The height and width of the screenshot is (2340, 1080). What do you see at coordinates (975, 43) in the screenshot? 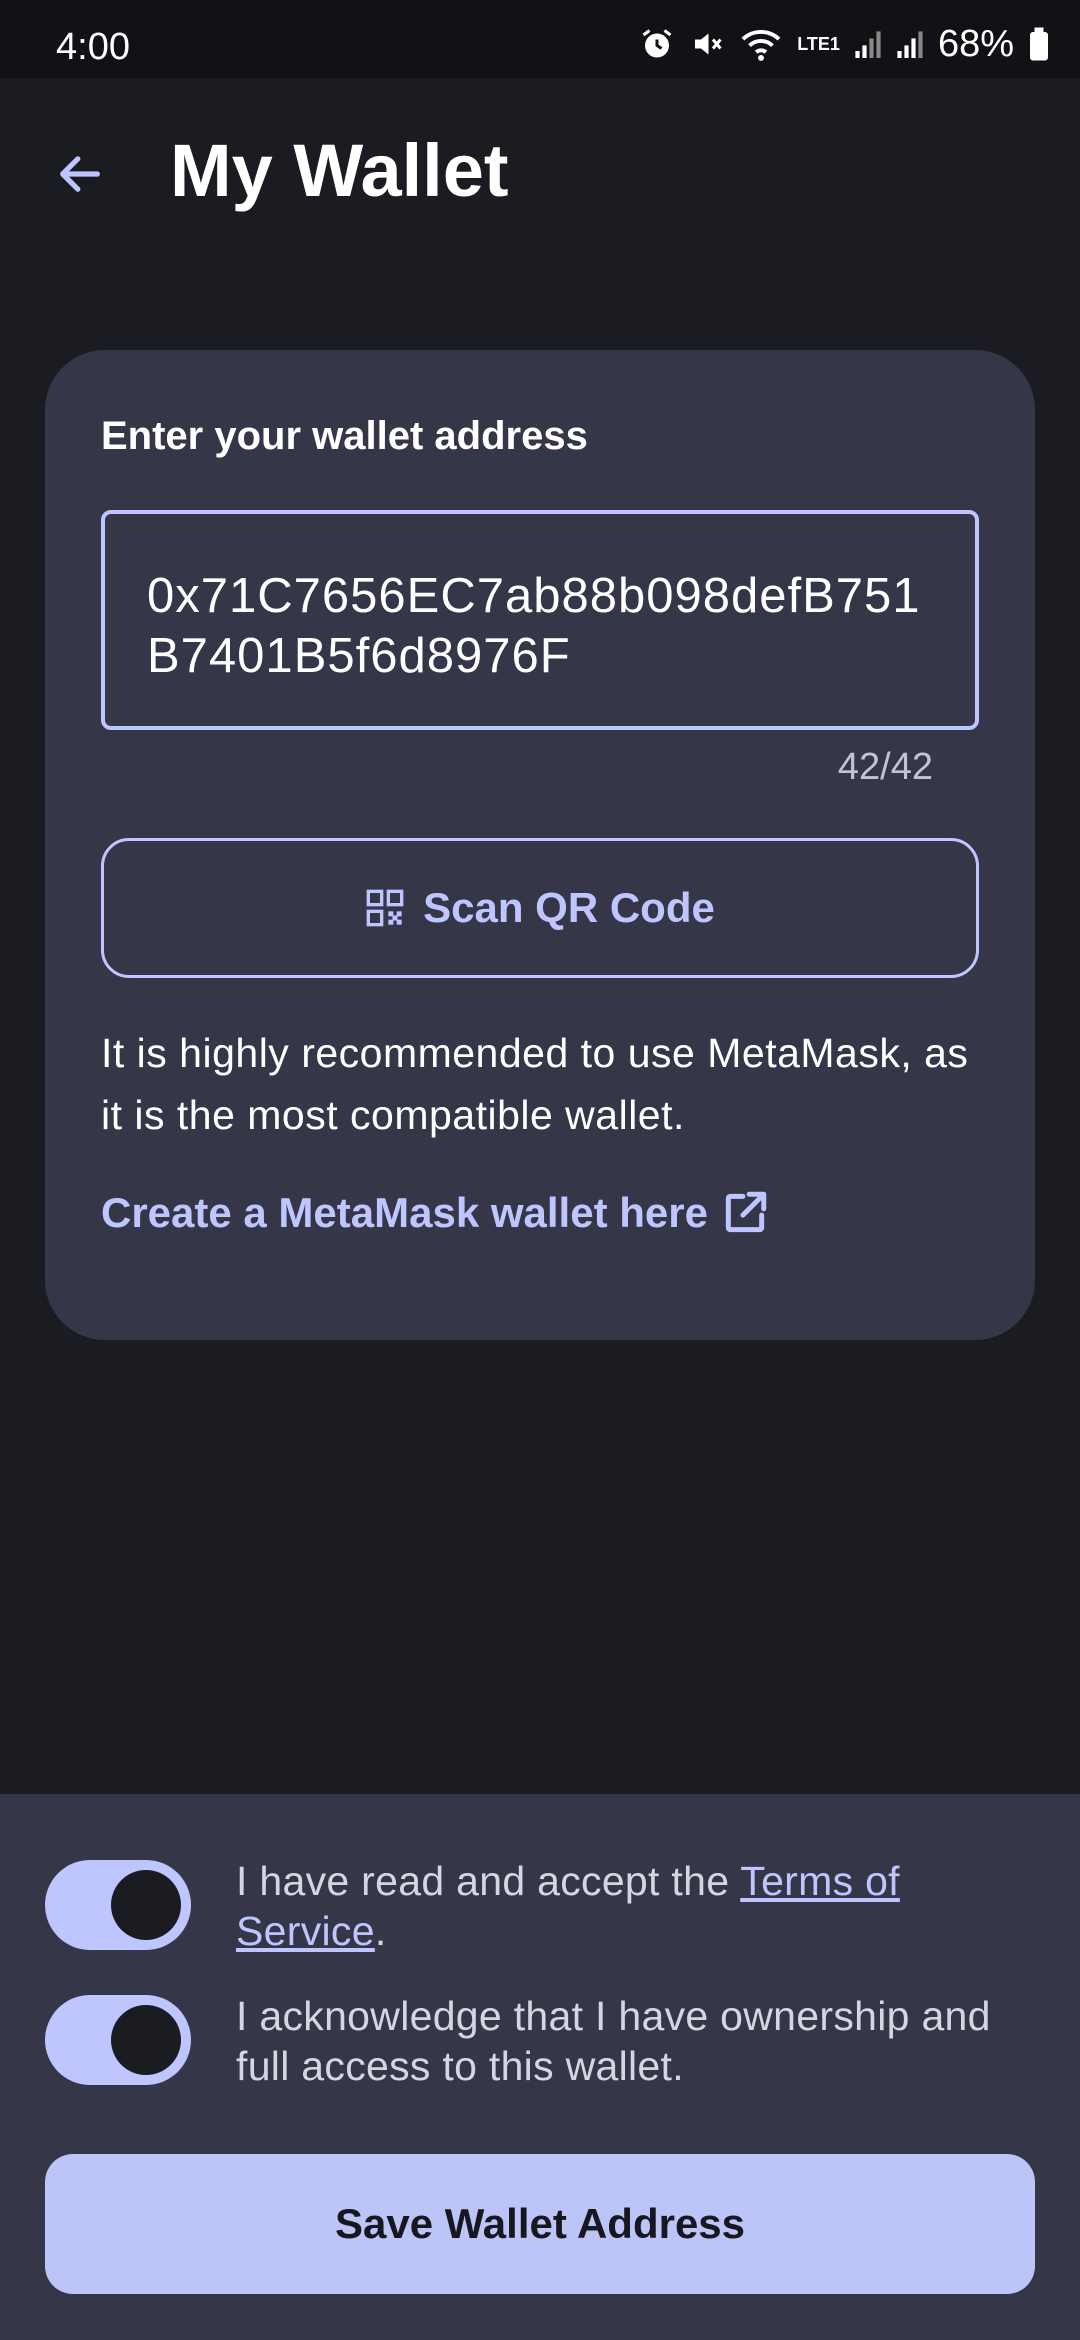
I see `battery-percent: 68%` at bounding box center [975, 43].